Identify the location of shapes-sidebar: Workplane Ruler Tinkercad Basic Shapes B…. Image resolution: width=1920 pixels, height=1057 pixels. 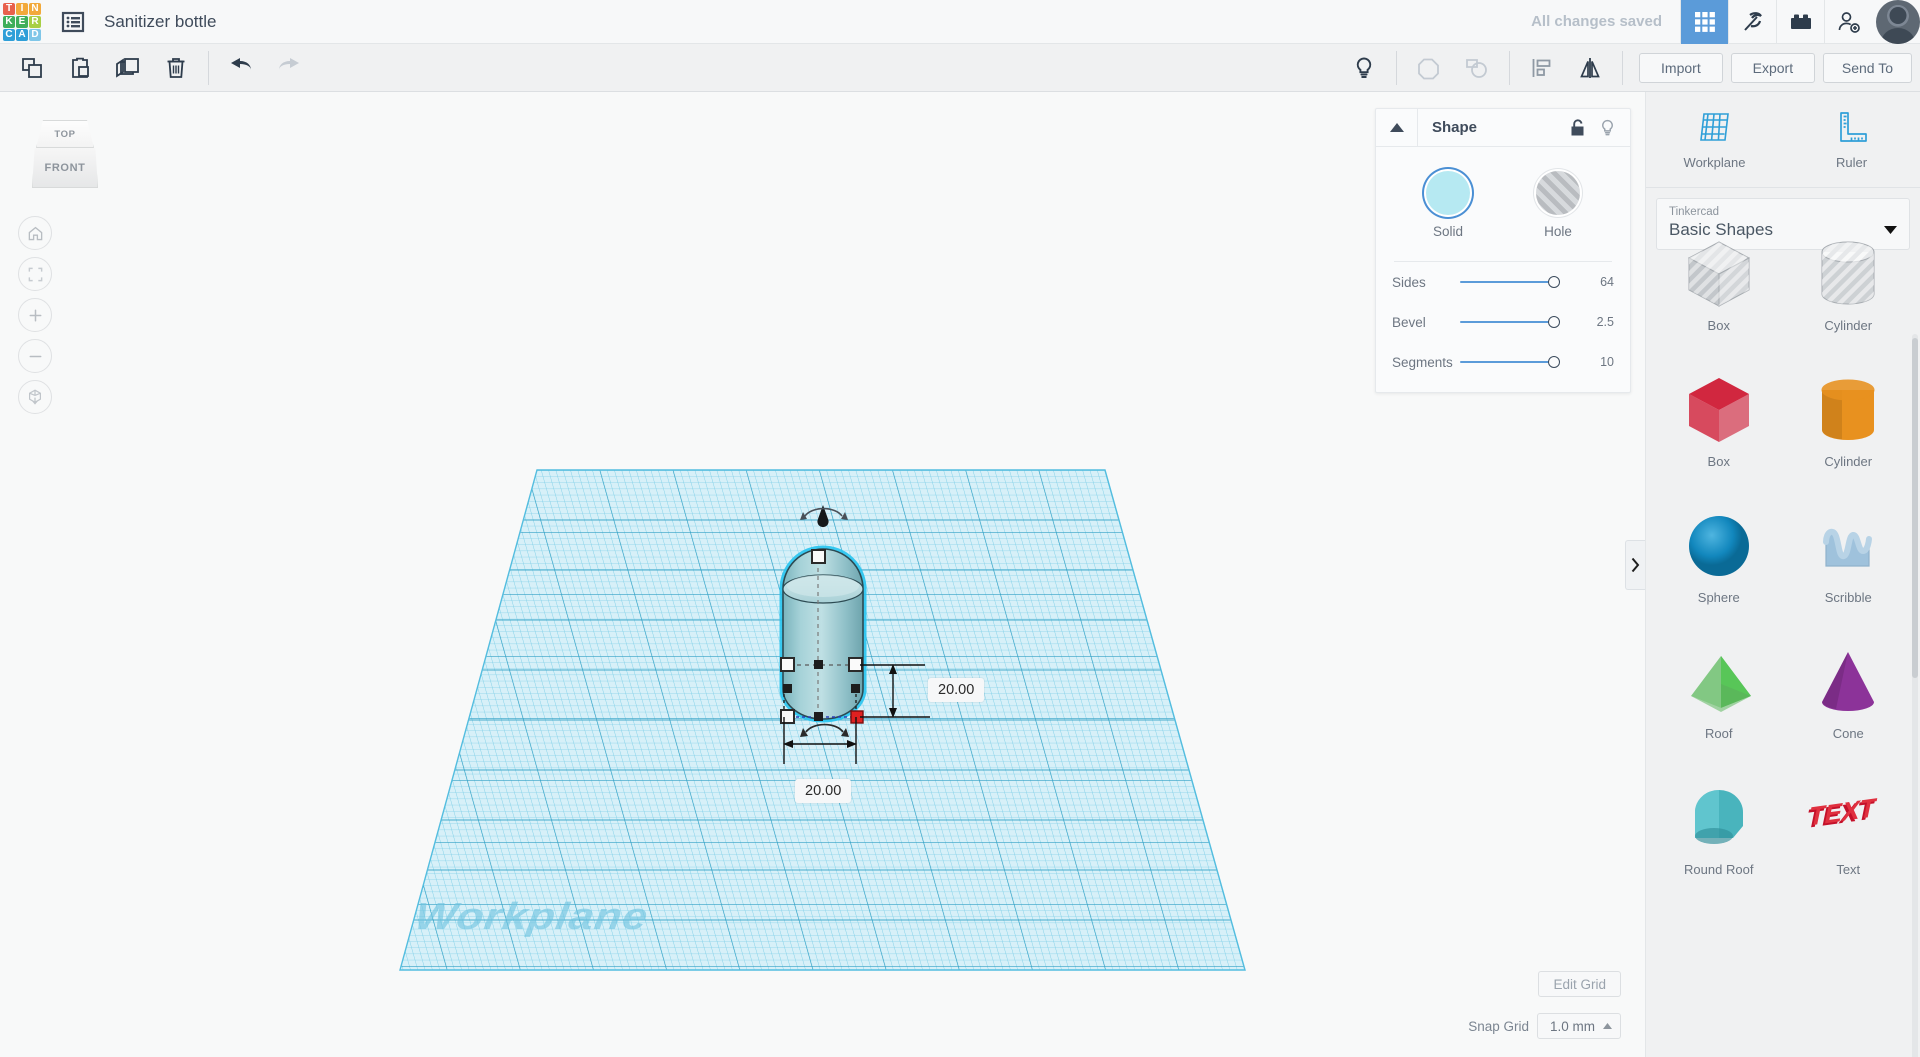
(1782, 574).